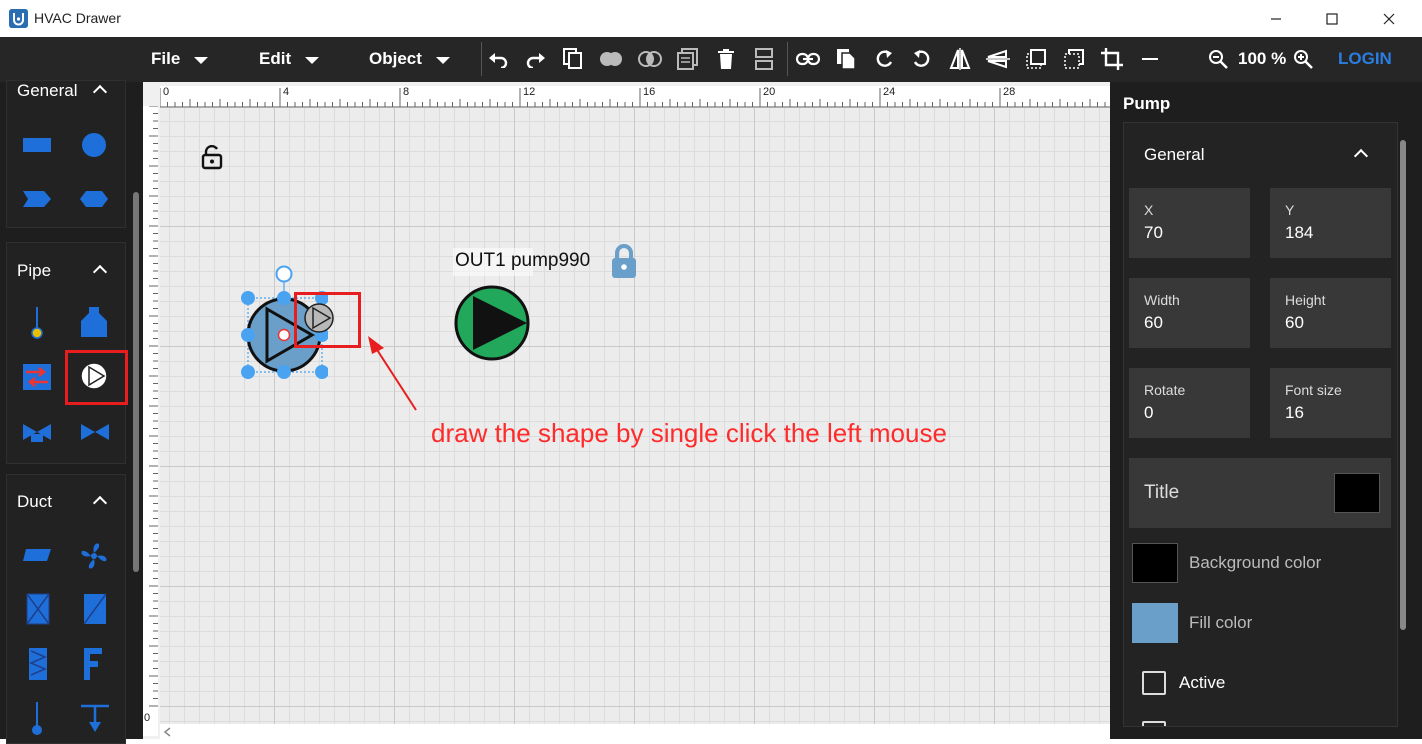 This screenshot has height=744, width=1422. What do you see at coordinates (711, 18) in the screenshot?
I see `title-bar: HVAC Drawer` at bounding box center [711, 18].